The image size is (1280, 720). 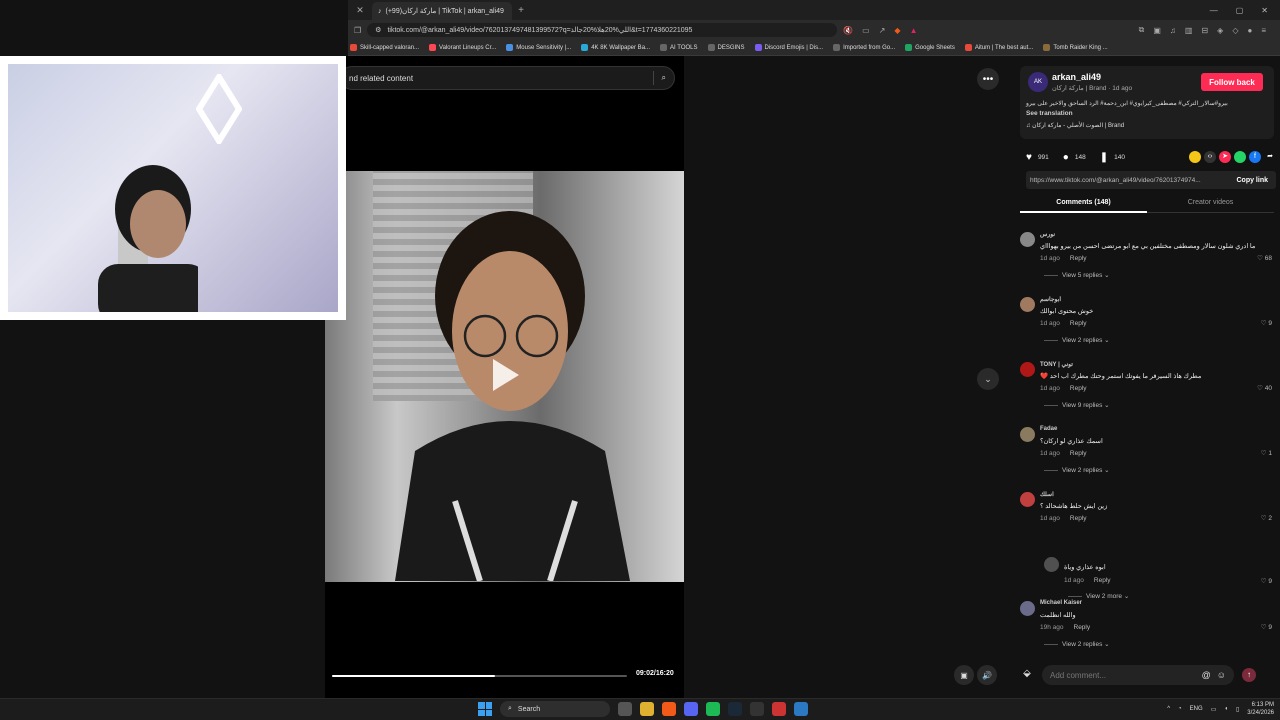 What do you see at coordinates (1235, 30) in the screenshot?
I see `vpn-icon: ◇` at bounding box center [1235, 30].